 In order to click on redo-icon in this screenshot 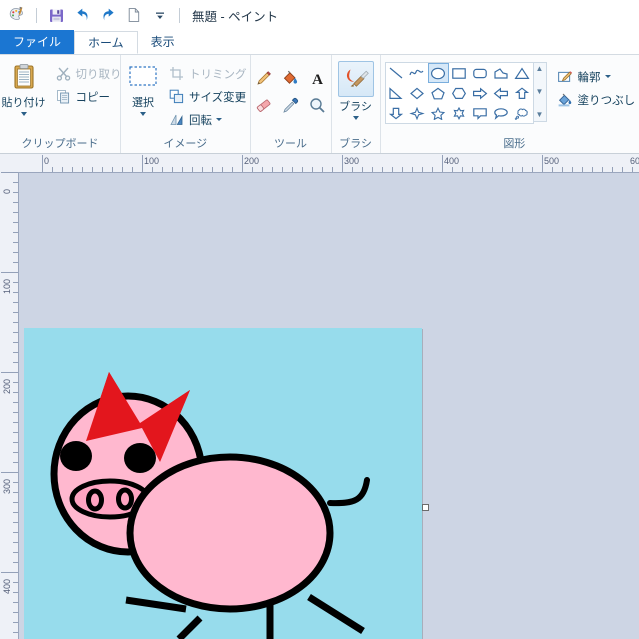, I will do `click(108, 15)`.